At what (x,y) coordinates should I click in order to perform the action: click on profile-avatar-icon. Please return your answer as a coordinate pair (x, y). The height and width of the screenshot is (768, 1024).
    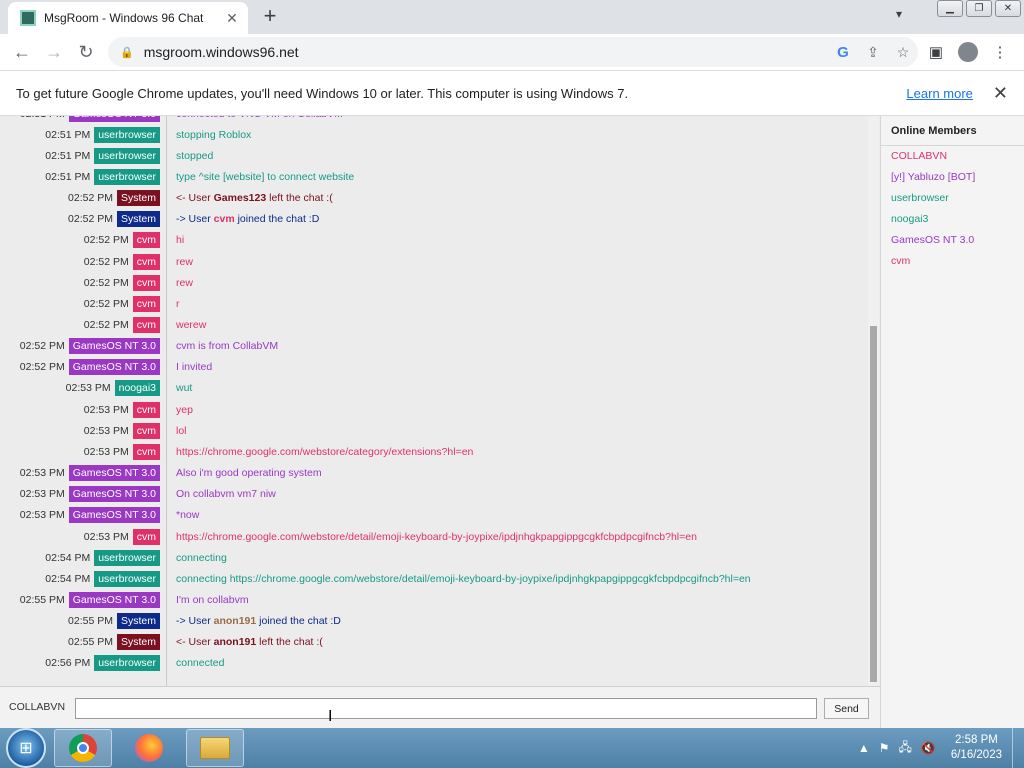
    Looking at the image, I should click on (968, 52).